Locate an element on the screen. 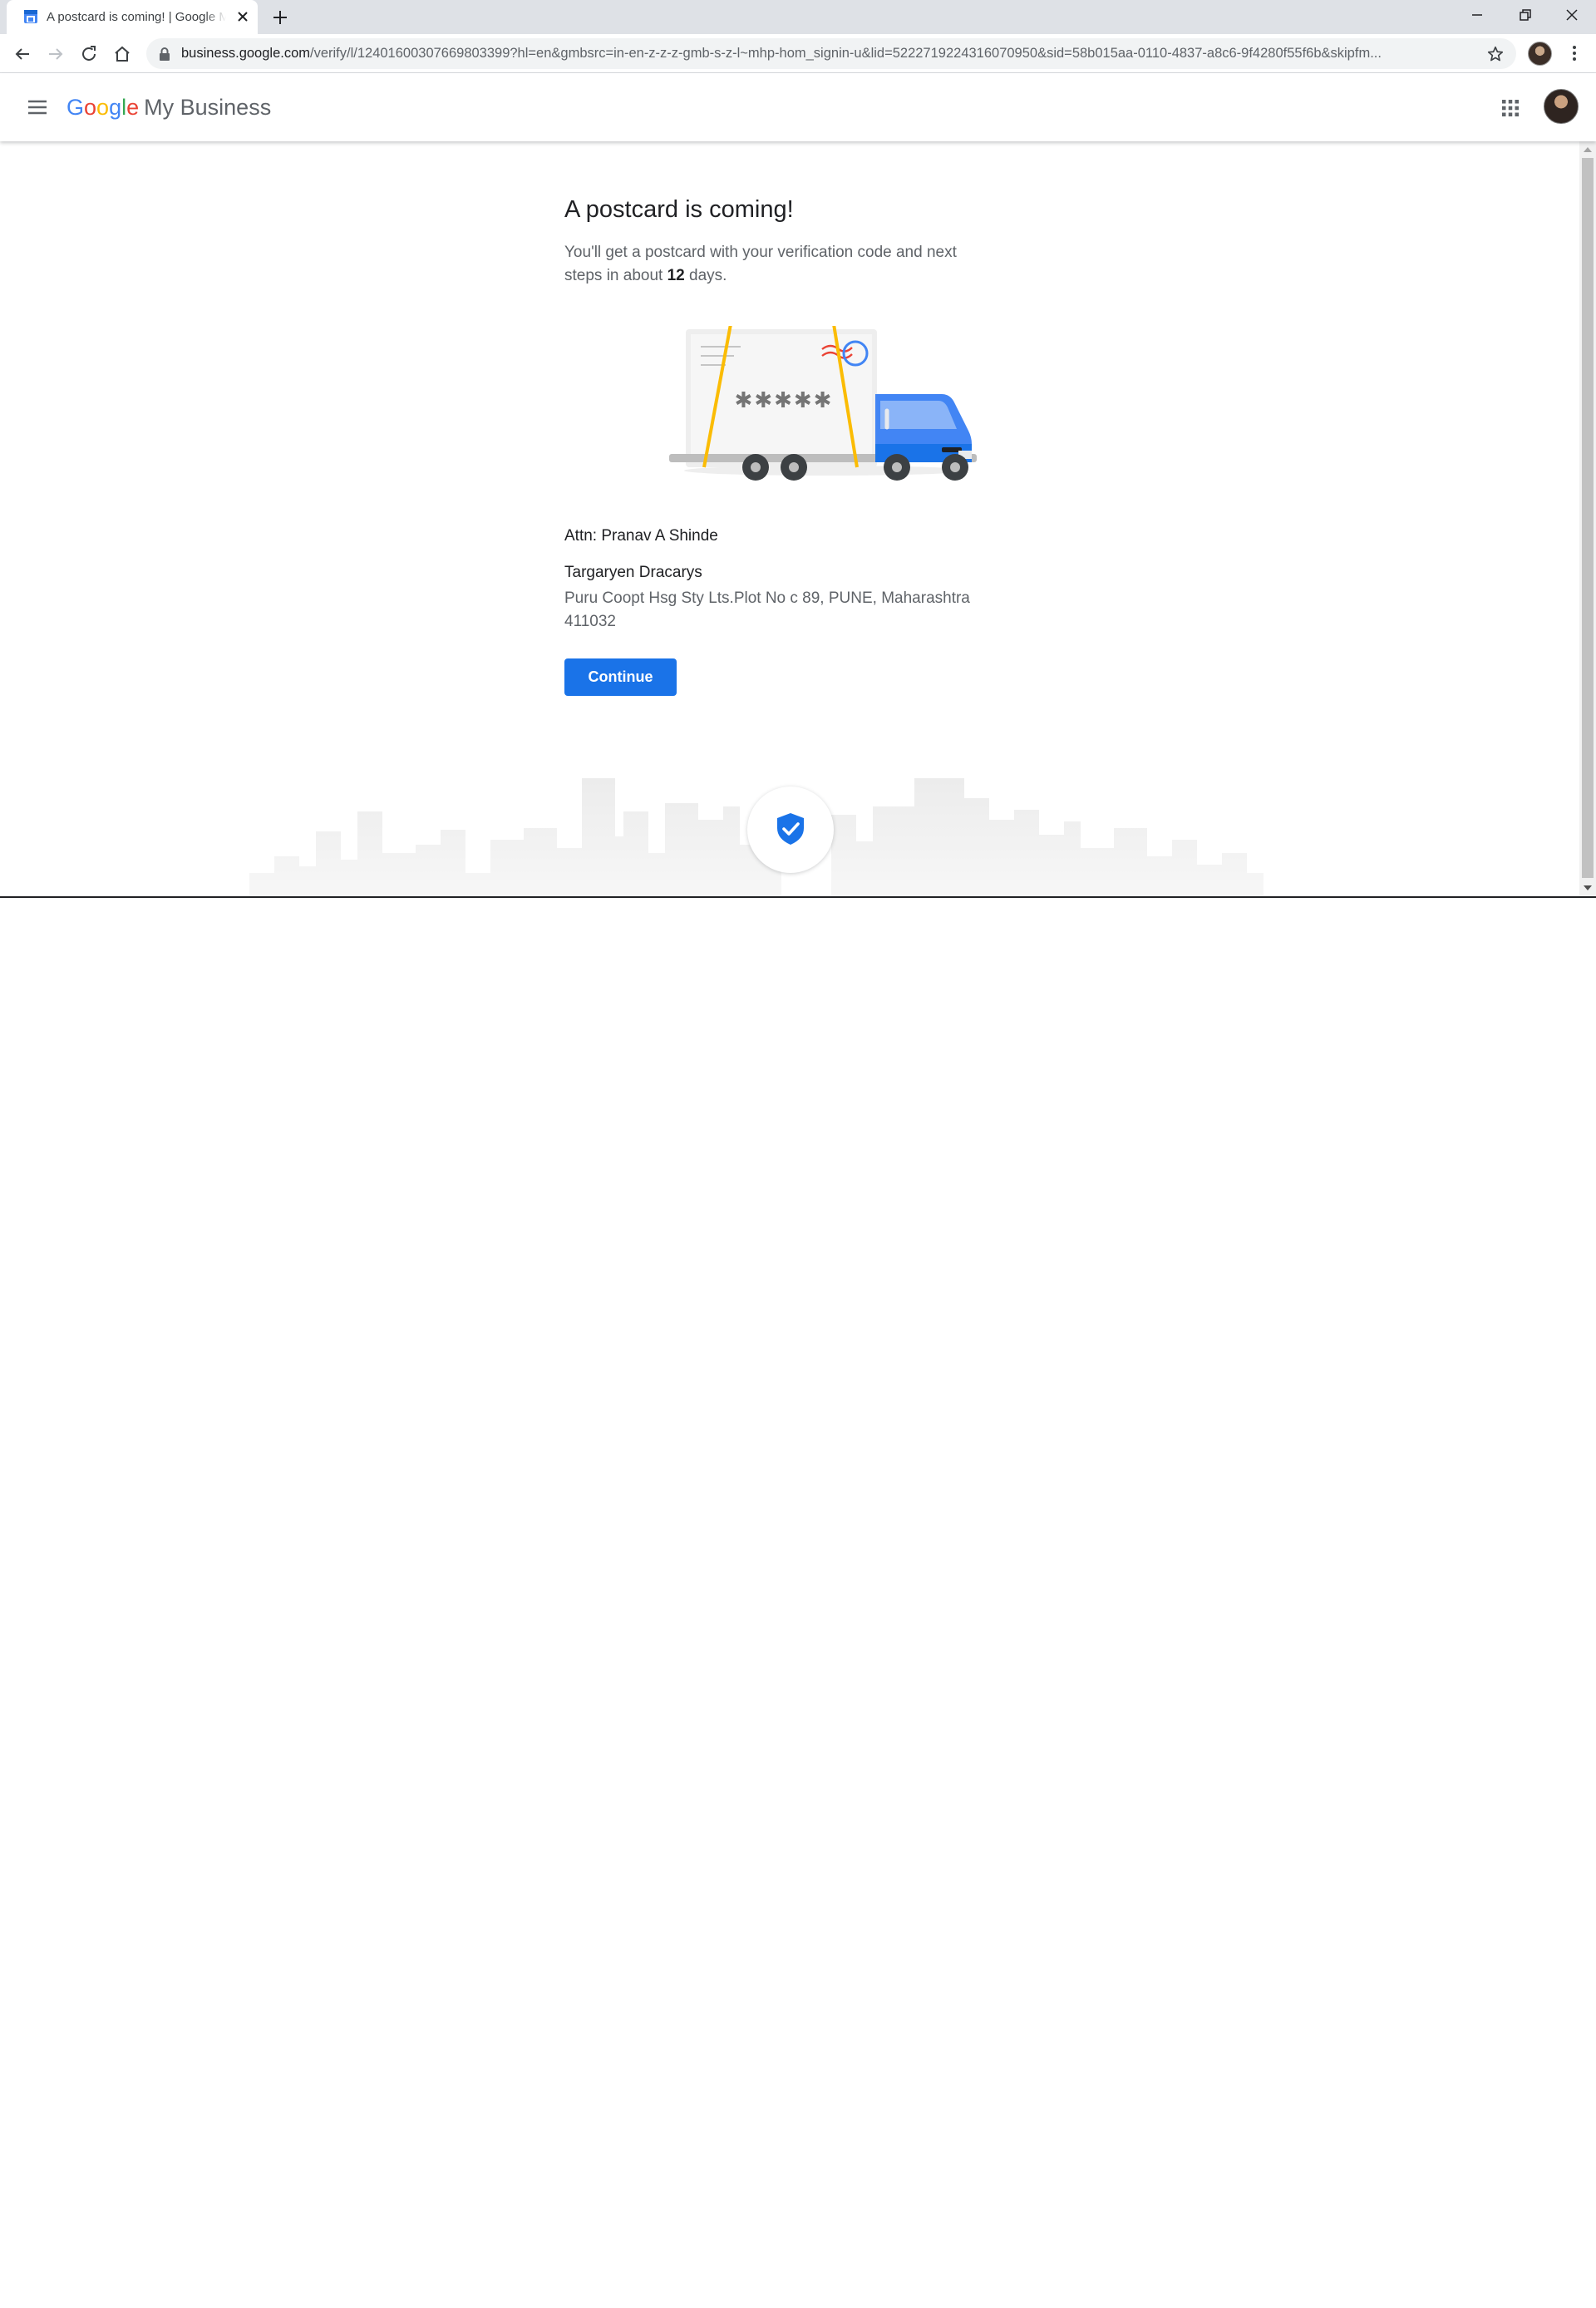  verified-badge is located at coordinates (790, 830).